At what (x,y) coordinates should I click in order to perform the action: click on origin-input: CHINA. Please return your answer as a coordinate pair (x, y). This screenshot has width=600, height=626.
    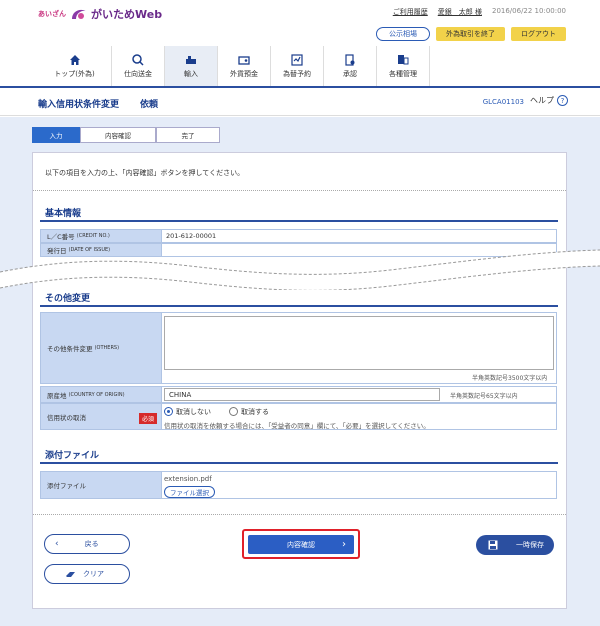
    Looking at the image, I should click on (302, 394).